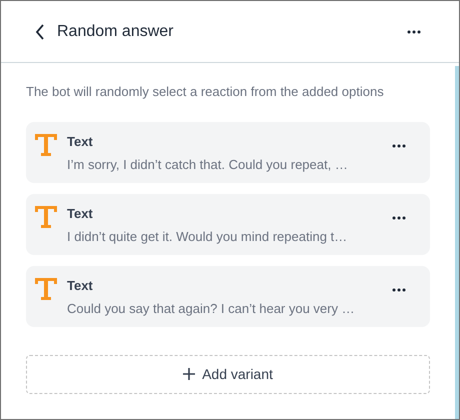  I want to click on back-icon, so click(40, 32).